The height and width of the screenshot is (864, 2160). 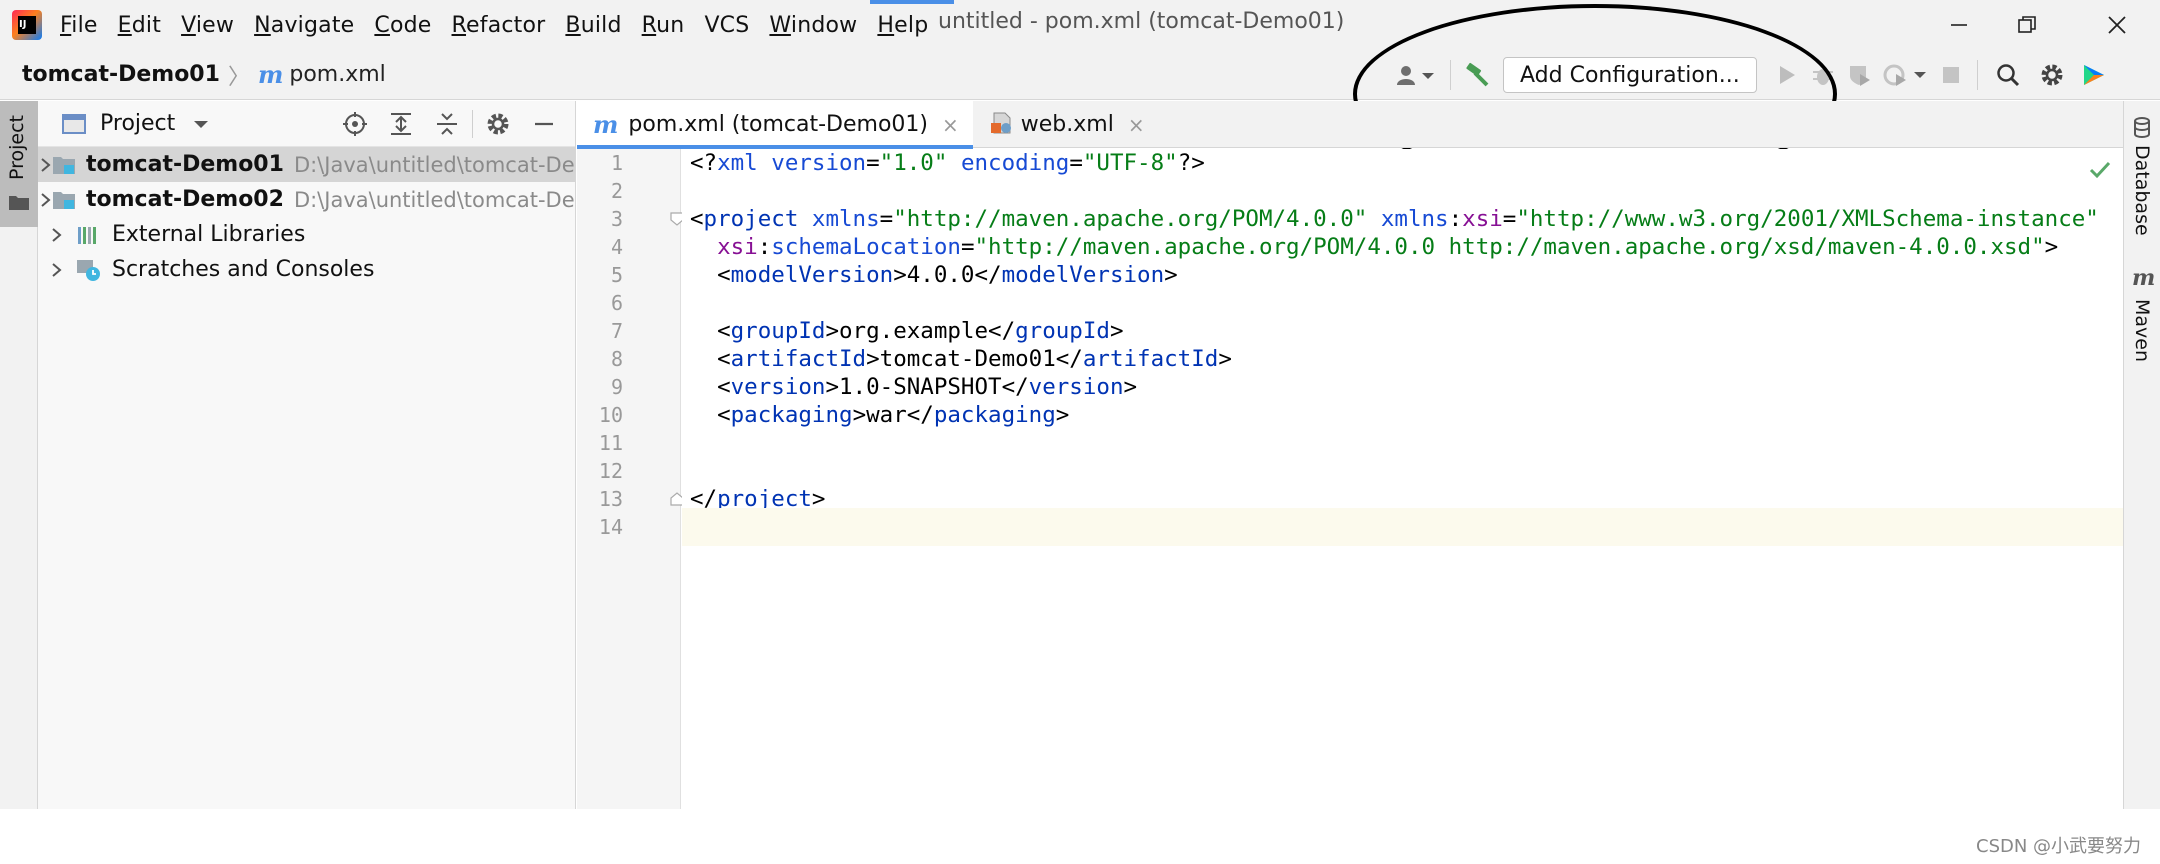 I want to click on project-panel-title: Project, so click(x=137, y=123).